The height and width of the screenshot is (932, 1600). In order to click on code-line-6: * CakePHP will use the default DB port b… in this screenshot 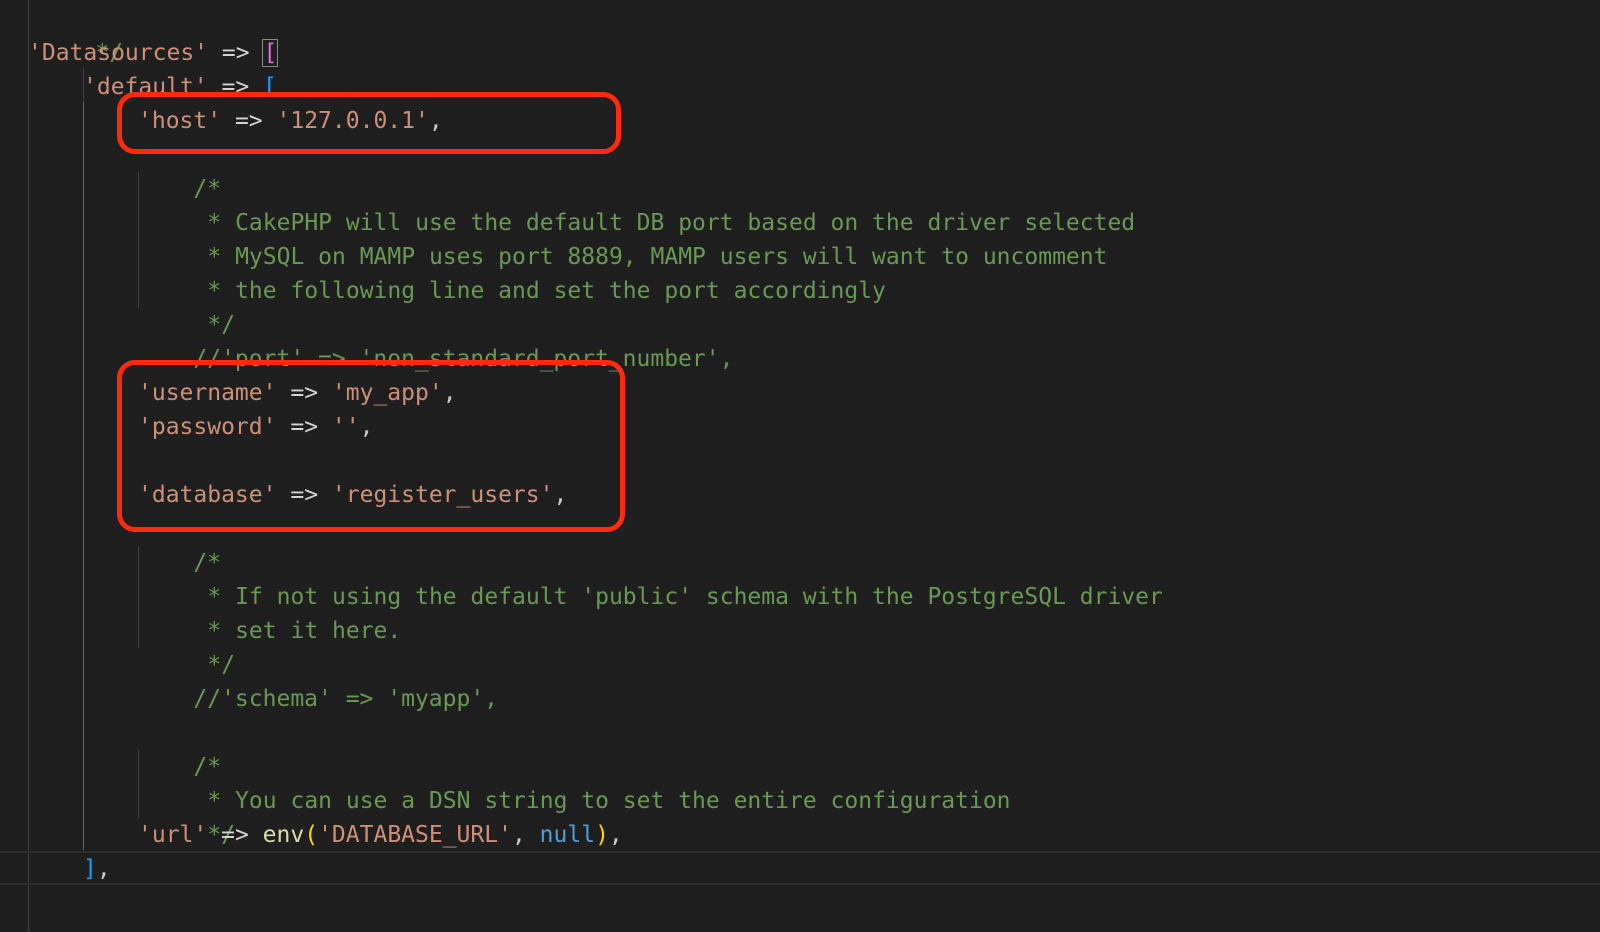, I will do `click(643, 204)`.